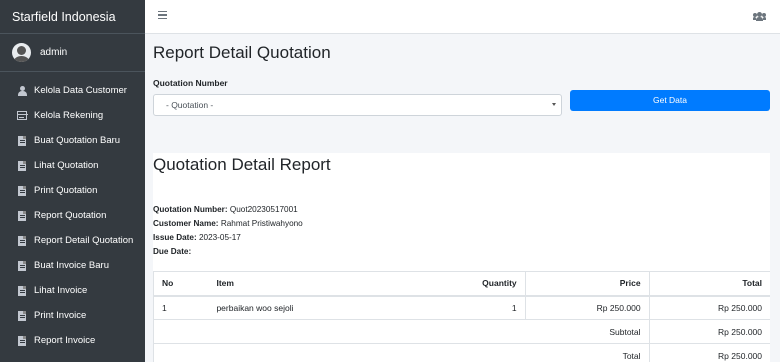  I want to click on sidebar-item-print-quotation: Print Quotation, so click(72, 190).